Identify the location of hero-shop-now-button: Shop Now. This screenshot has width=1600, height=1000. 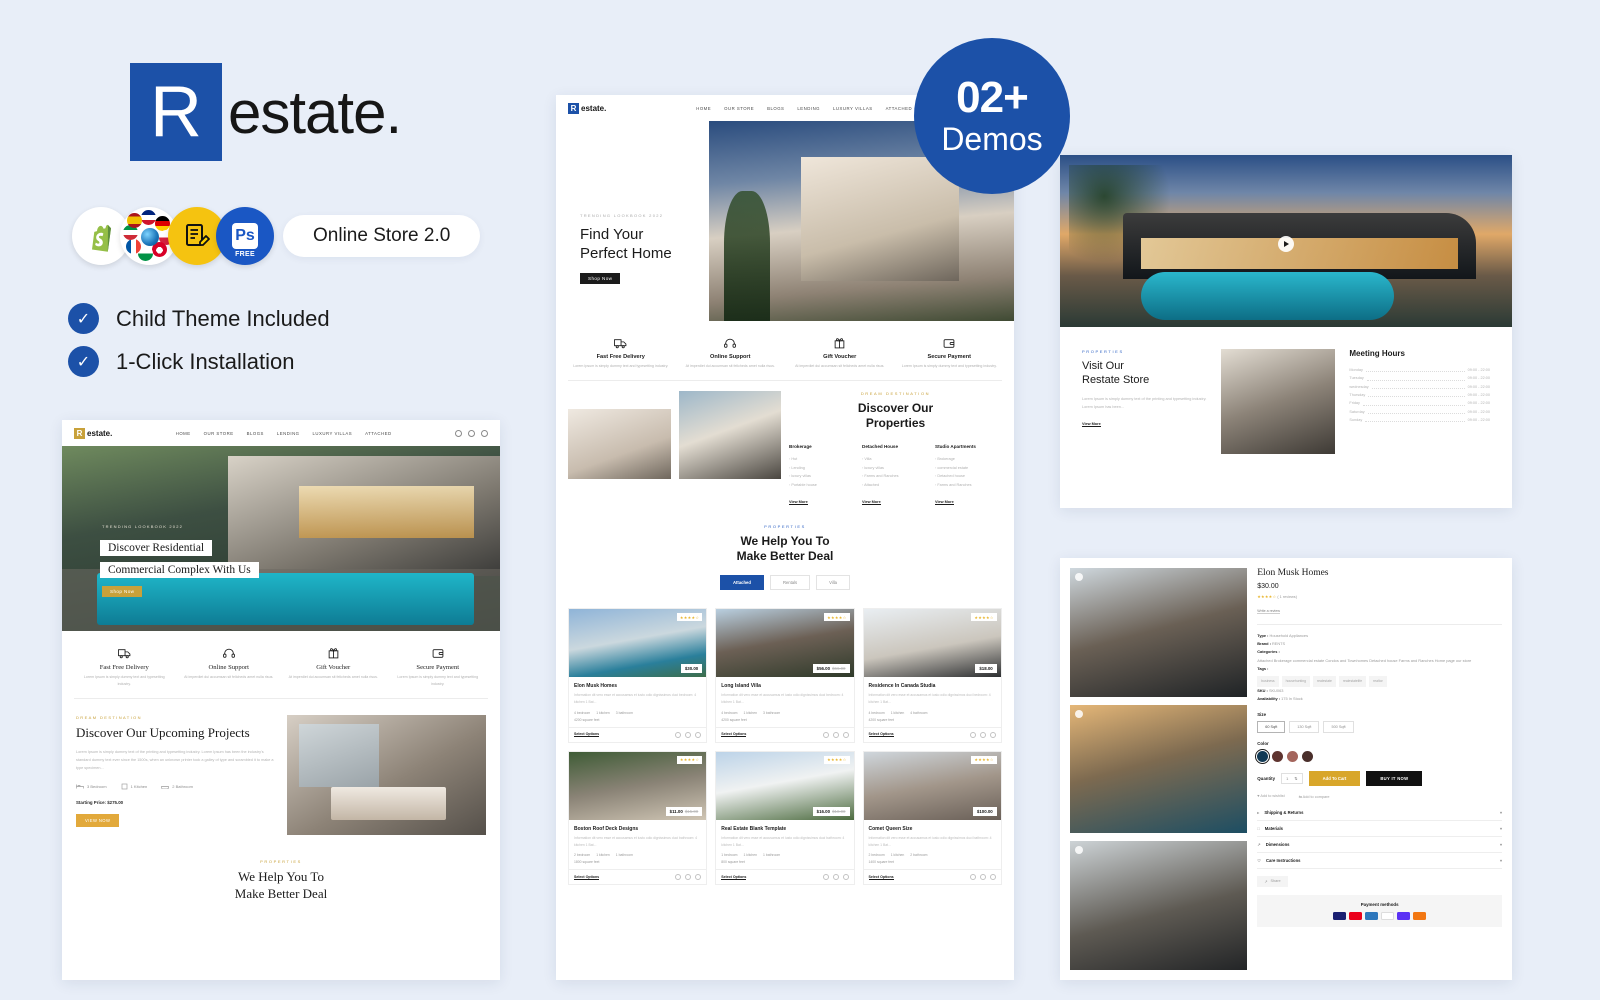
(600, 279).